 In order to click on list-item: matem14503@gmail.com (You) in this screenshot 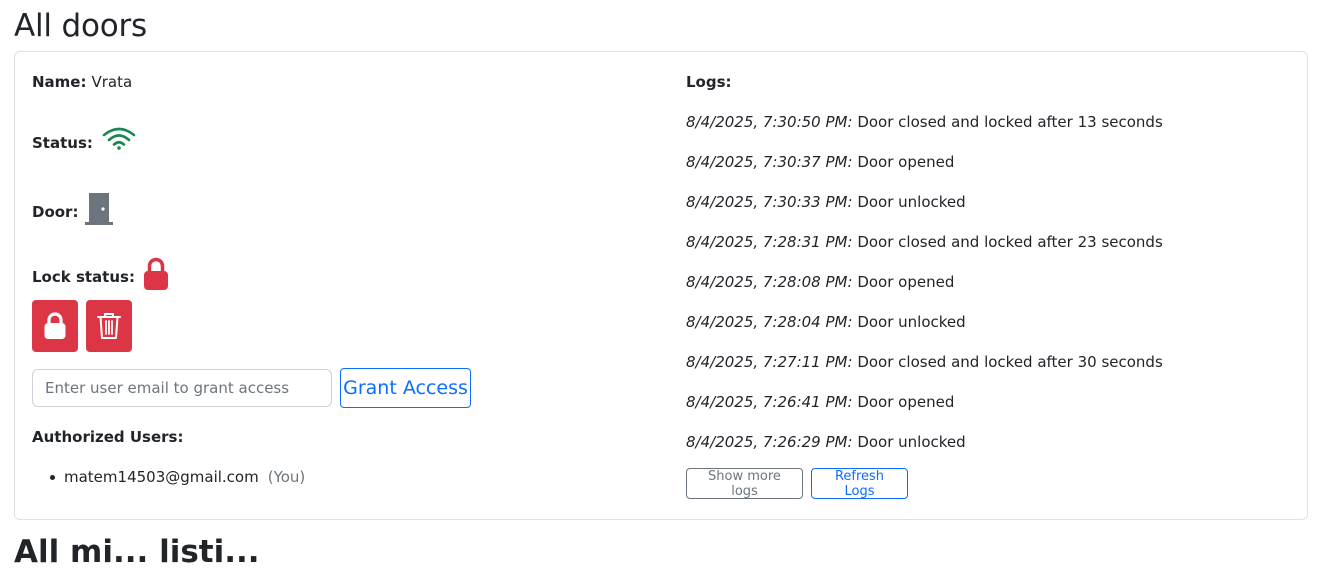, I will do `click(168, 477)`.